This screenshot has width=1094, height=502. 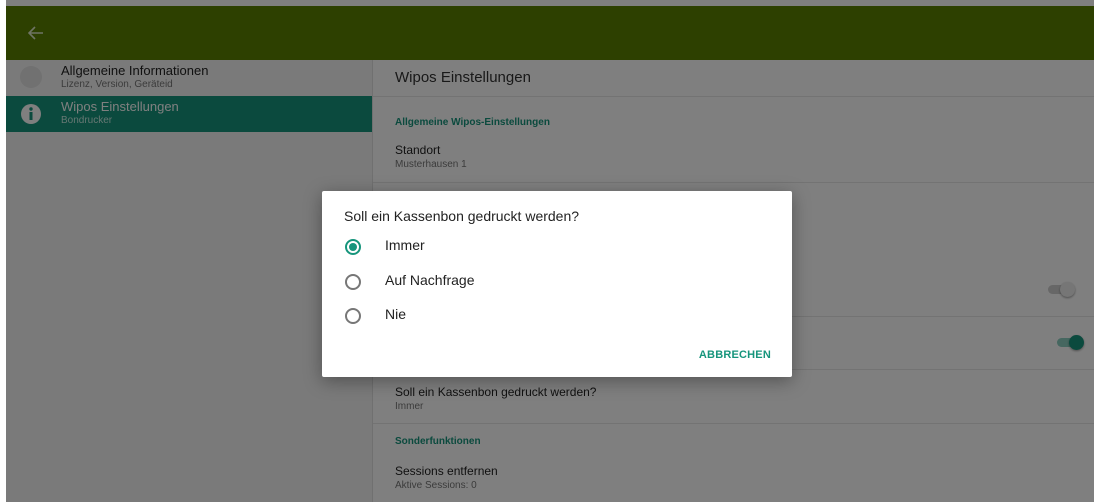 I want to click on radio-option-auf-nachfrage: Auf Nachfrage, so click(x=557, y=281).